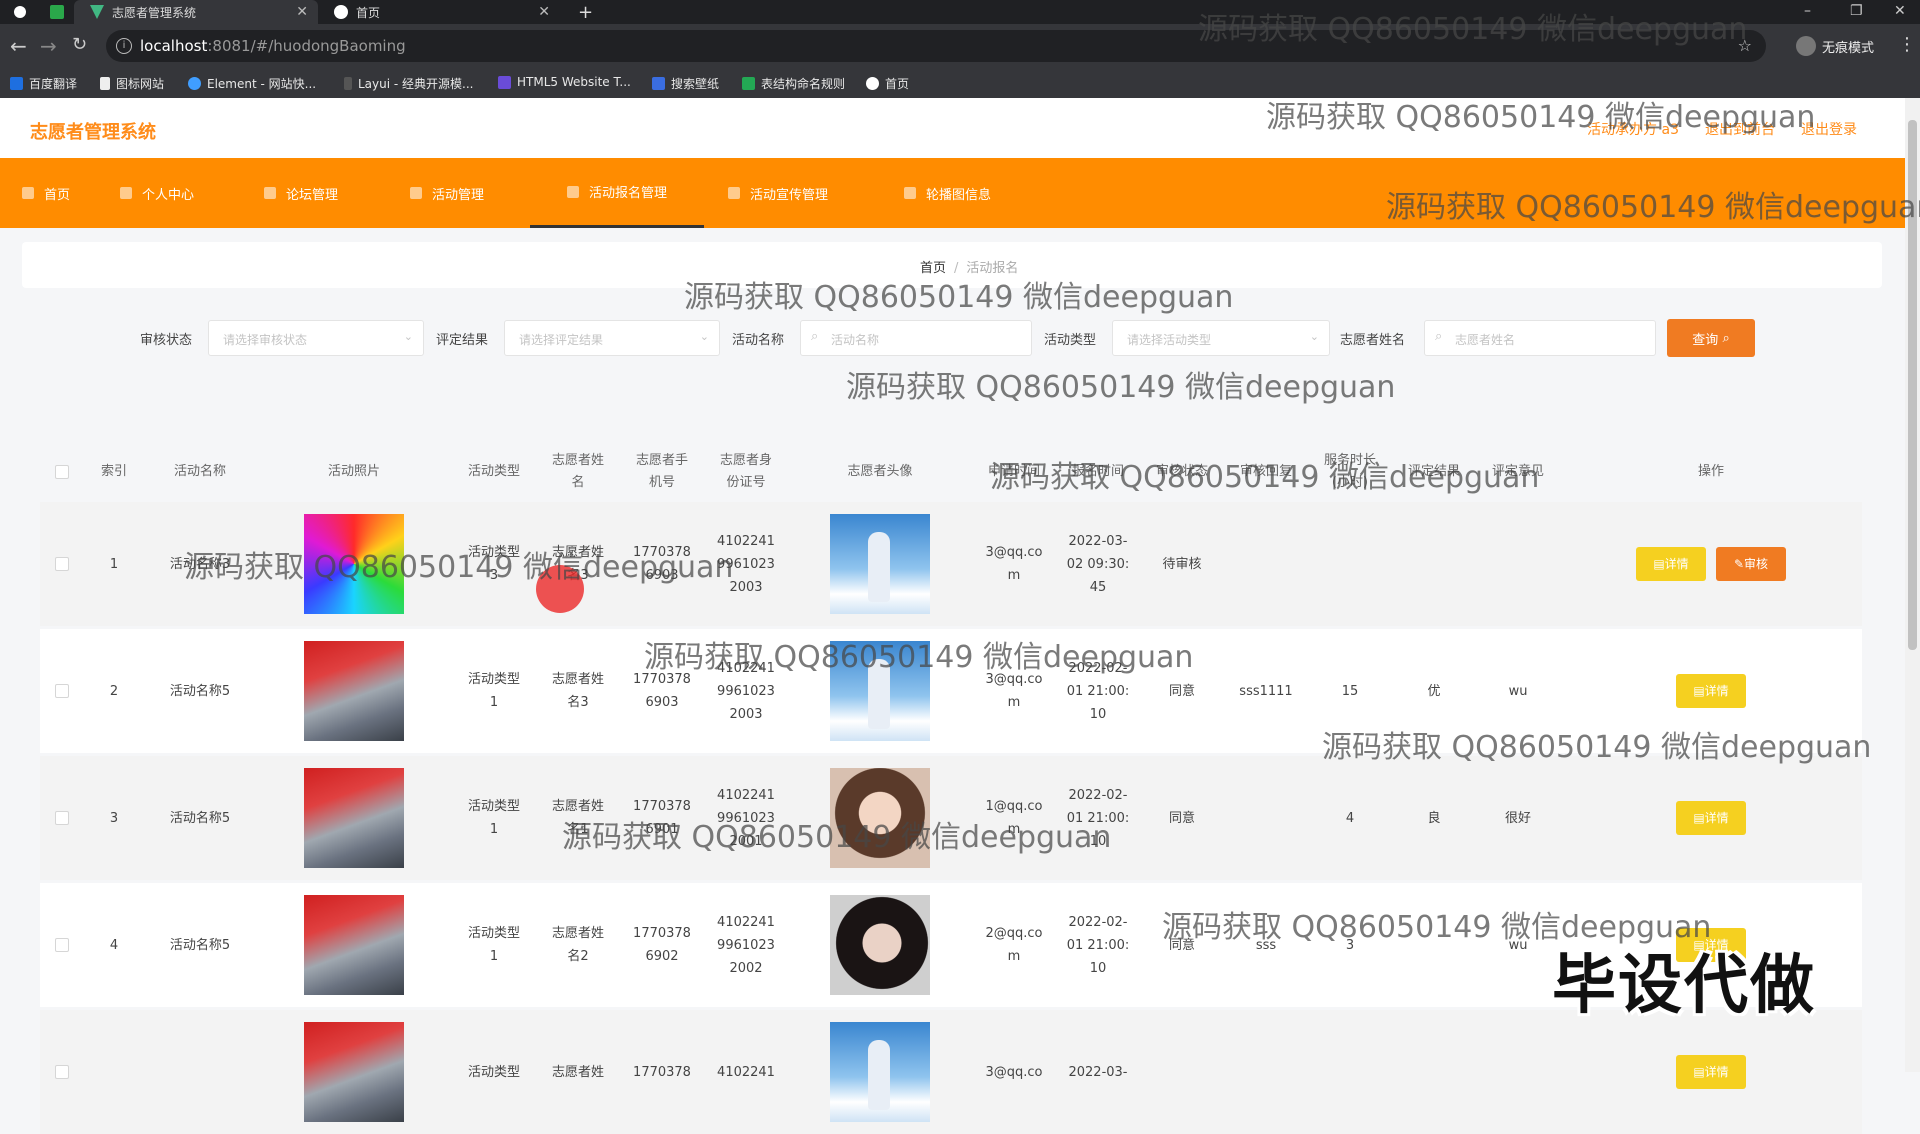  Describe the element at coordinates (1856, 11) in the screenshot. I see `restore-icon: ❐` at that location.